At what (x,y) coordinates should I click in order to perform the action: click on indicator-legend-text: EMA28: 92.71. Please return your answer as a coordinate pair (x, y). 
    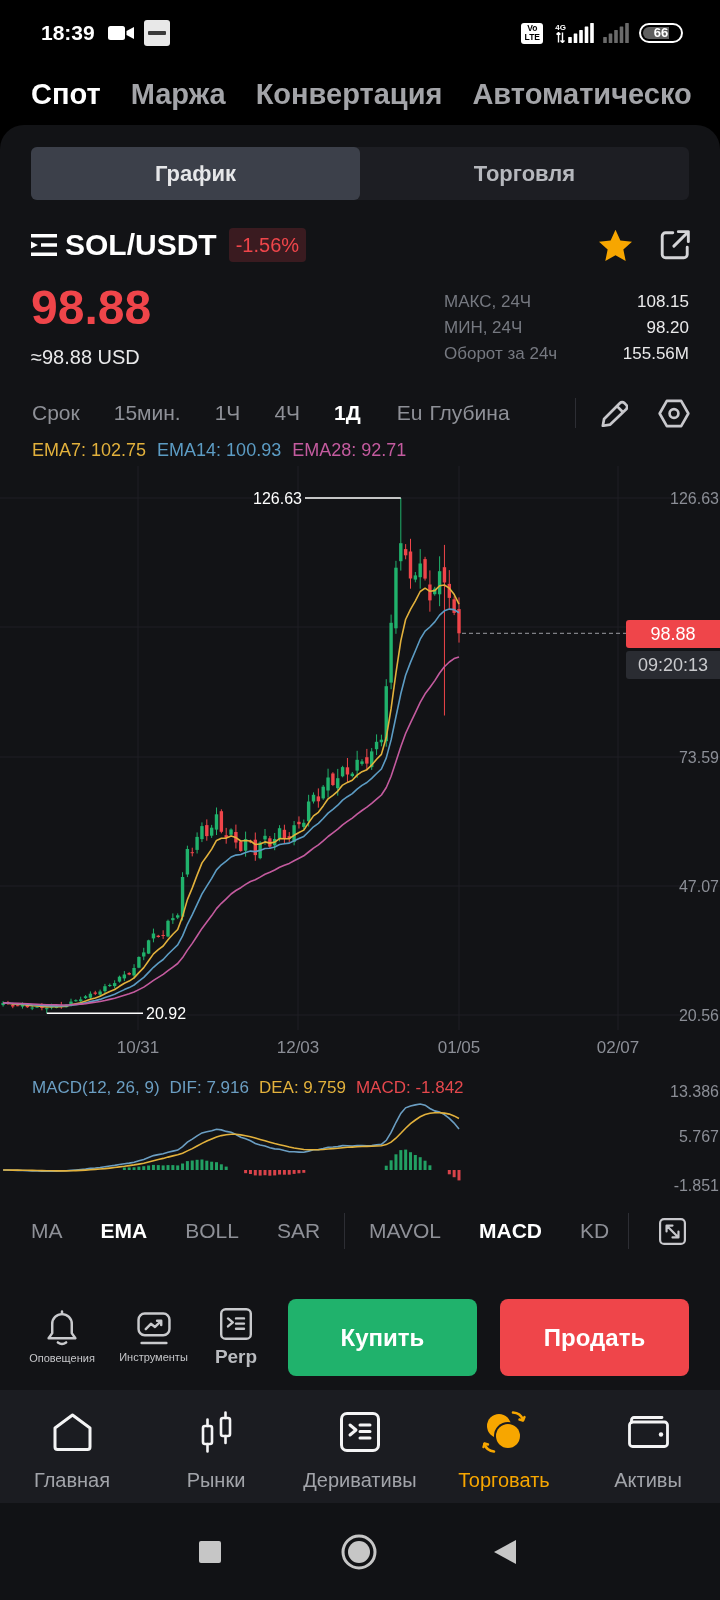
    Looking at the image, I should click on (349, 450).